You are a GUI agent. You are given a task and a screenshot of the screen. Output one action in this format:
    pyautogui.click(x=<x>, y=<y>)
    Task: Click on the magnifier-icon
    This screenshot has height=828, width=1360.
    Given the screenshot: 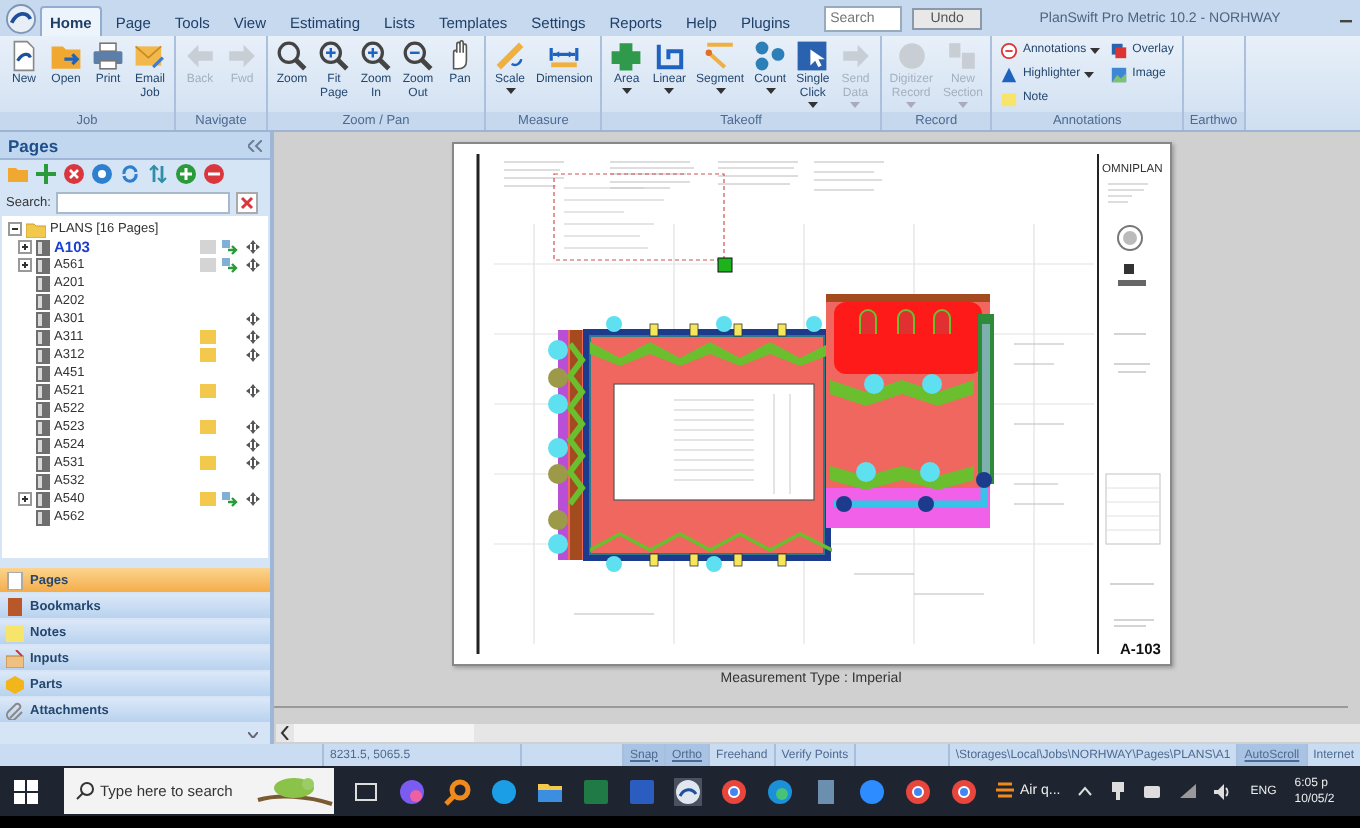 What is the action you would take?
    pyautogui.click(x=458, y=791)
    